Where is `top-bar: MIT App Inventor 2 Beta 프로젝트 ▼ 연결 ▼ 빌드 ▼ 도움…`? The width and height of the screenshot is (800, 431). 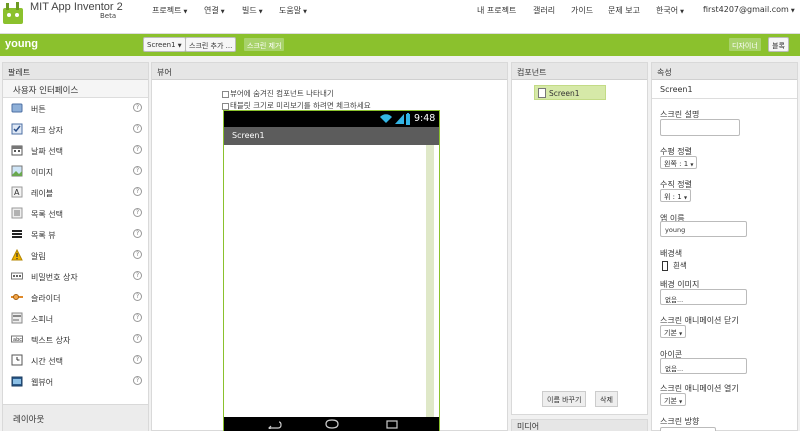 top-bar: MIT App Inventor 2 Beta 프로젝트 ▼ 연결 ▼ 빌드 ▼ 도움… is located at coordinates (400, 17).